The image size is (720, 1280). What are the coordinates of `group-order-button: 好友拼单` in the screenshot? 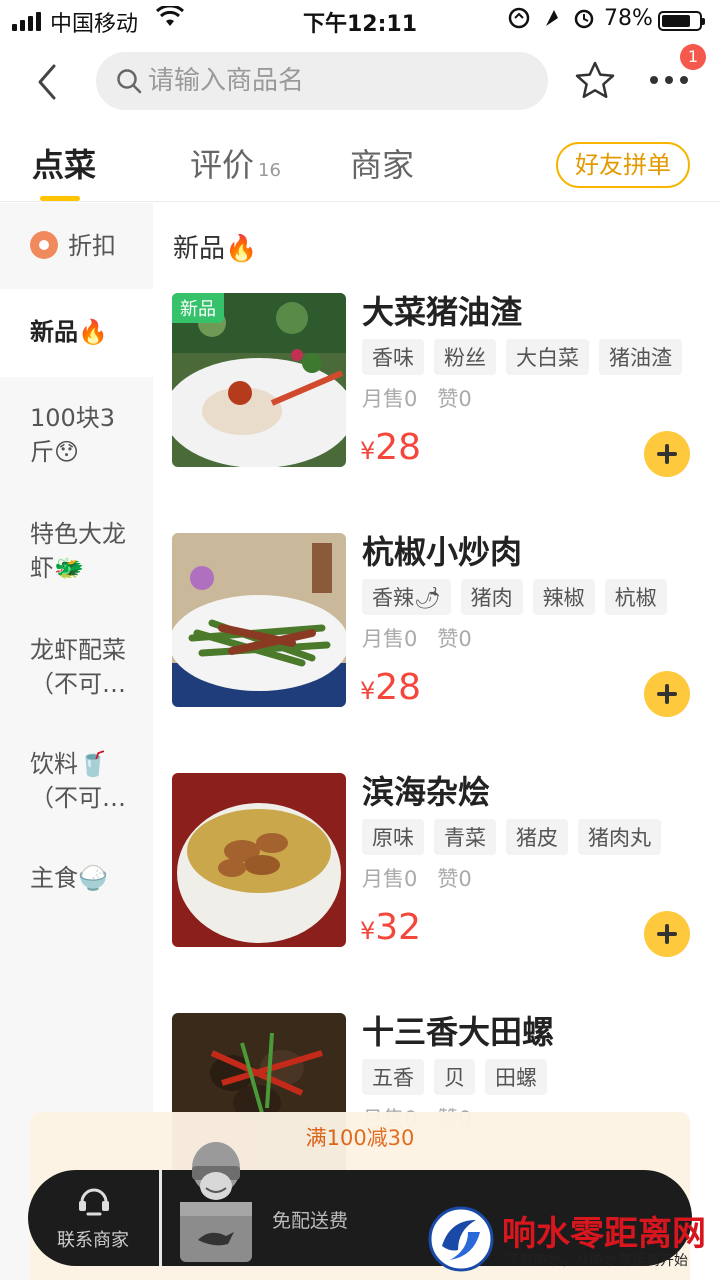 It's located at (623, 165).